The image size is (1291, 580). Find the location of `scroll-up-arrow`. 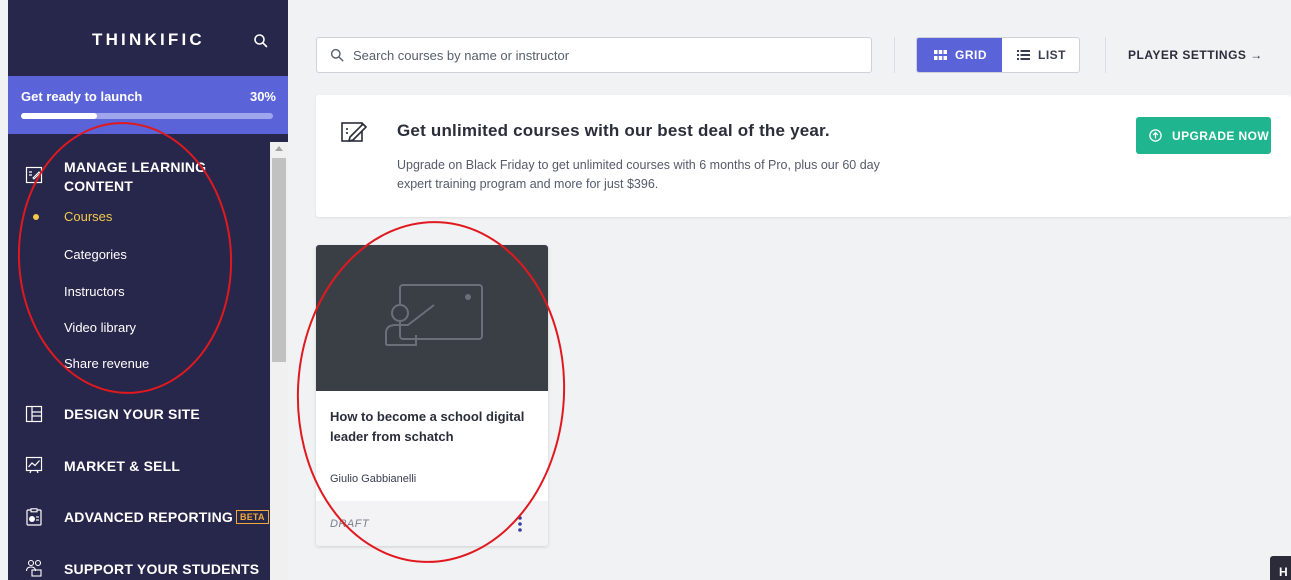

scroll-up-arrow is located at coordinates (279, 148).